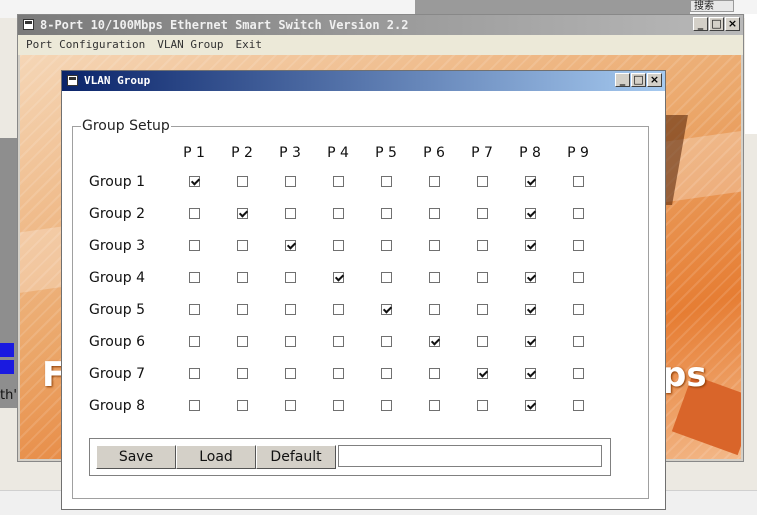 Image resolution: width=757 pixels, height=515 pixels. I want to click on port-header: P 5, so click(386, 153).